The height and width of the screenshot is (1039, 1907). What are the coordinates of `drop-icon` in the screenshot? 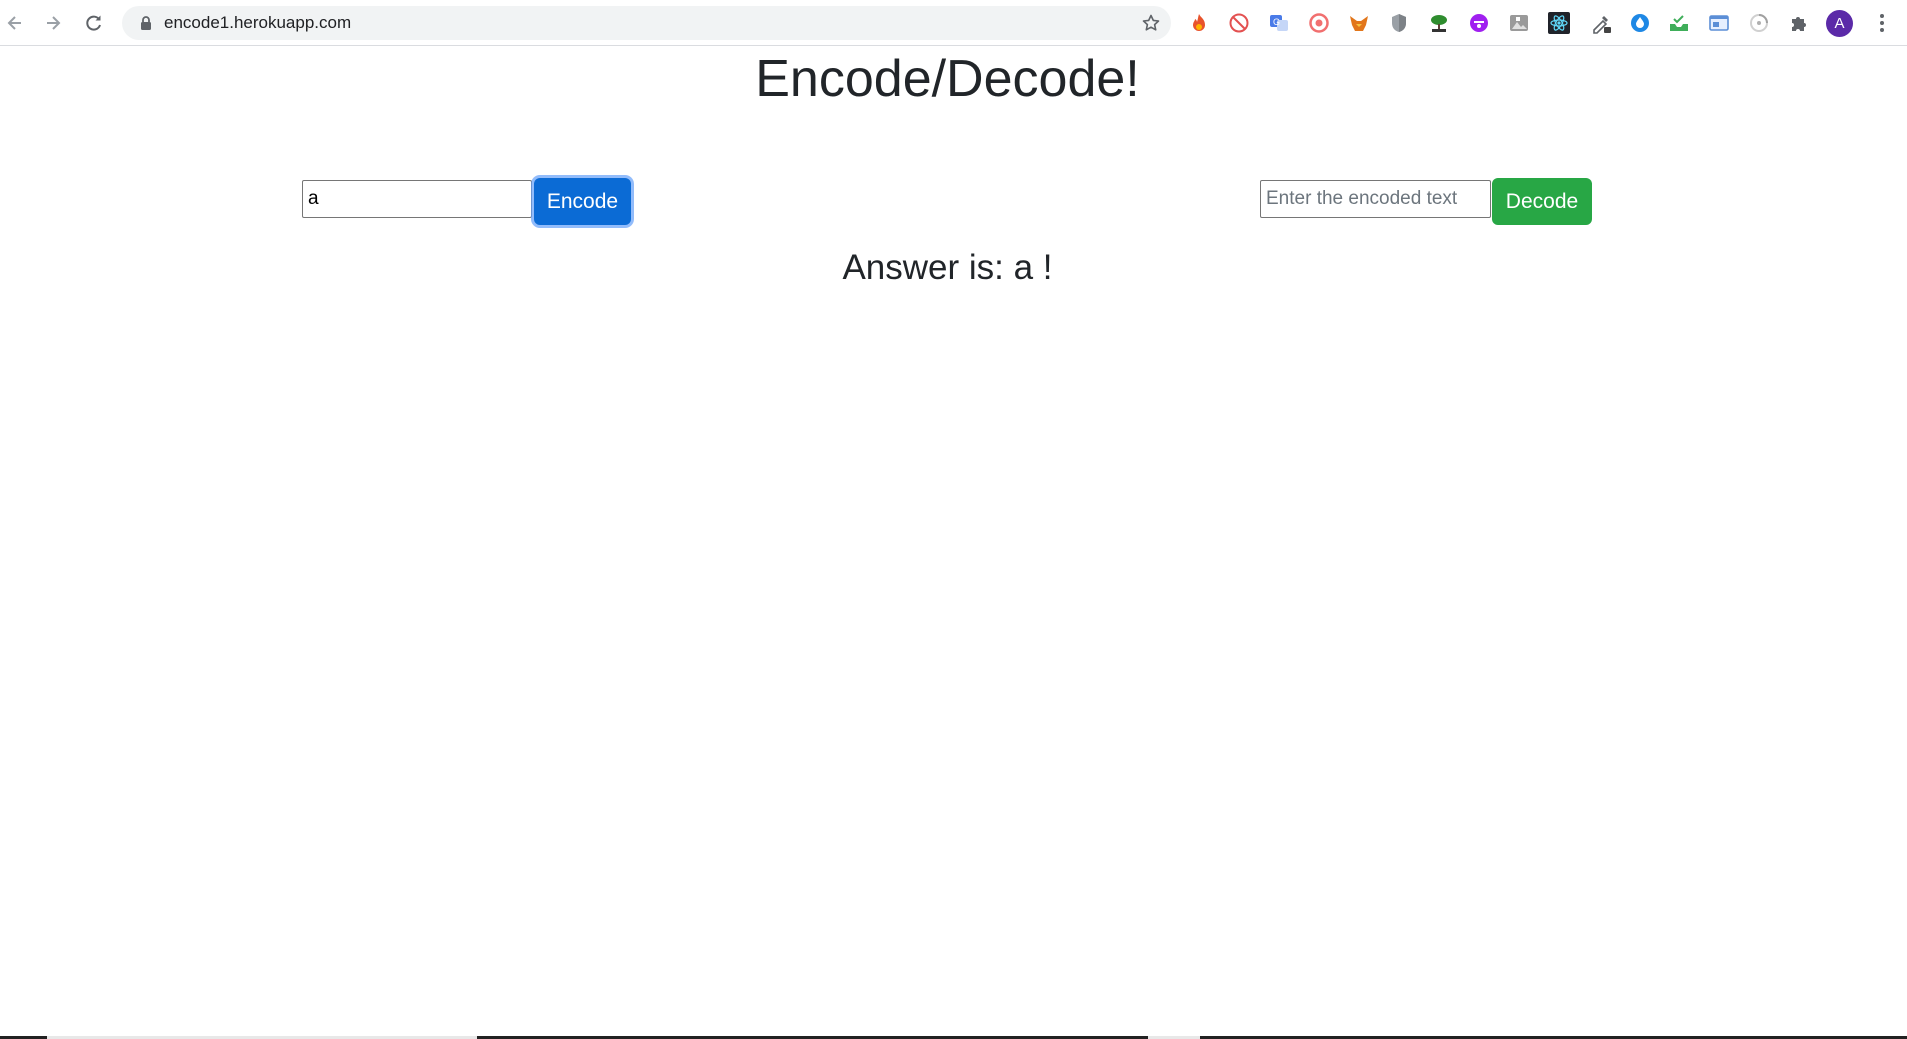 It's located at (1640, 23).